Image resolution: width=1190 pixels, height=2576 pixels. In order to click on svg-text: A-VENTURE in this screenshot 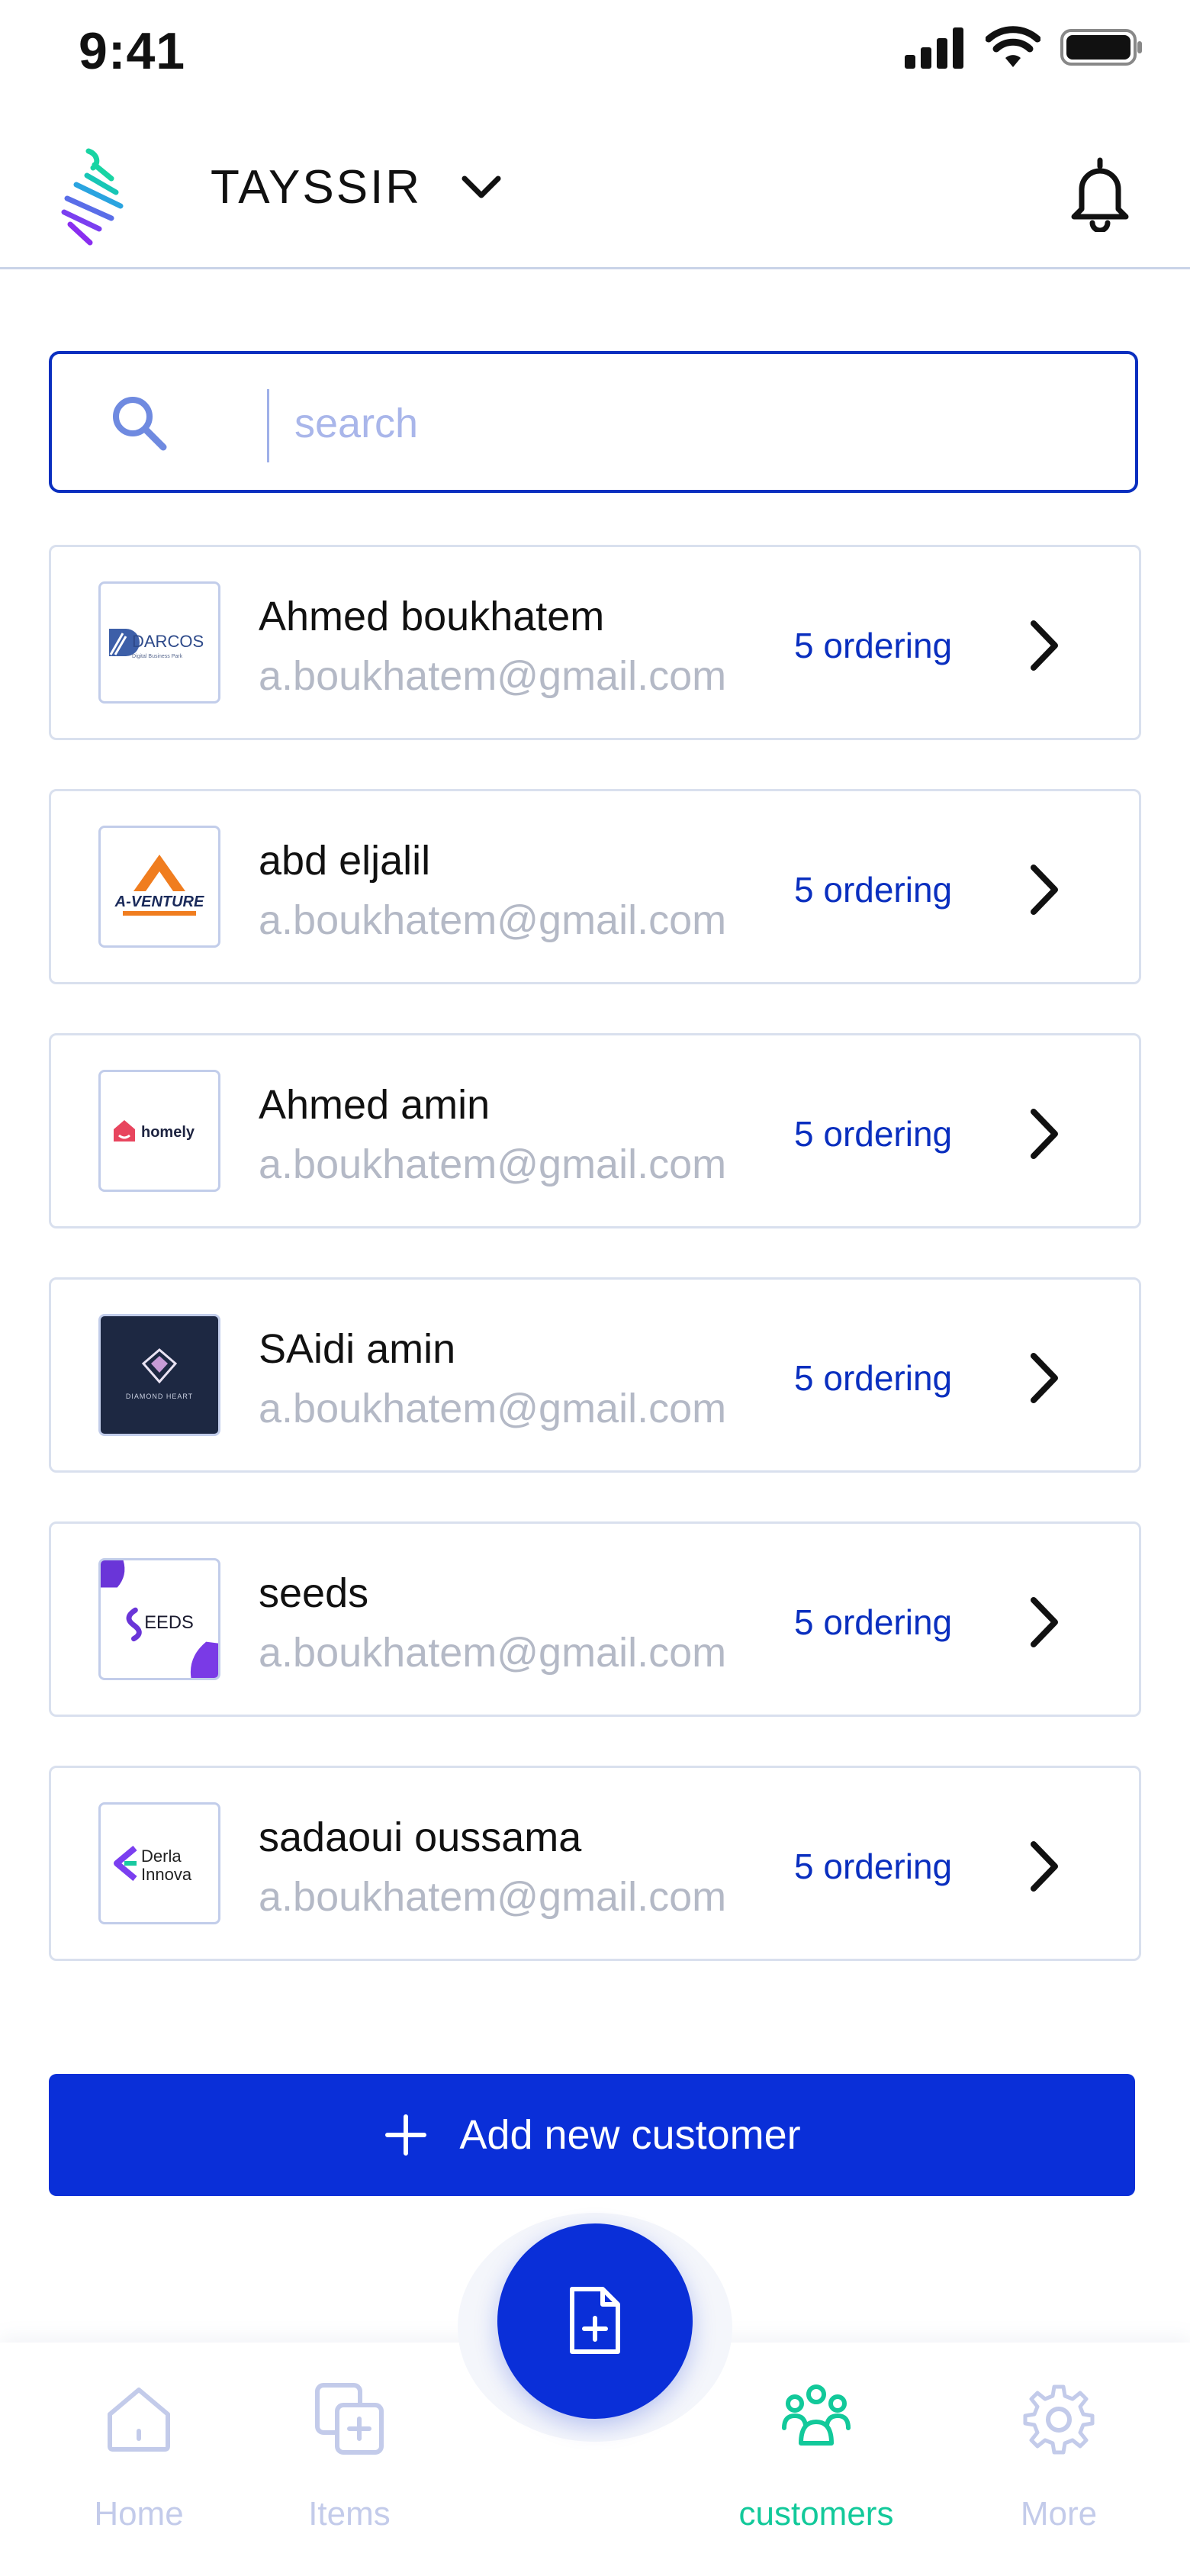, I will do `click(159, 902)`.